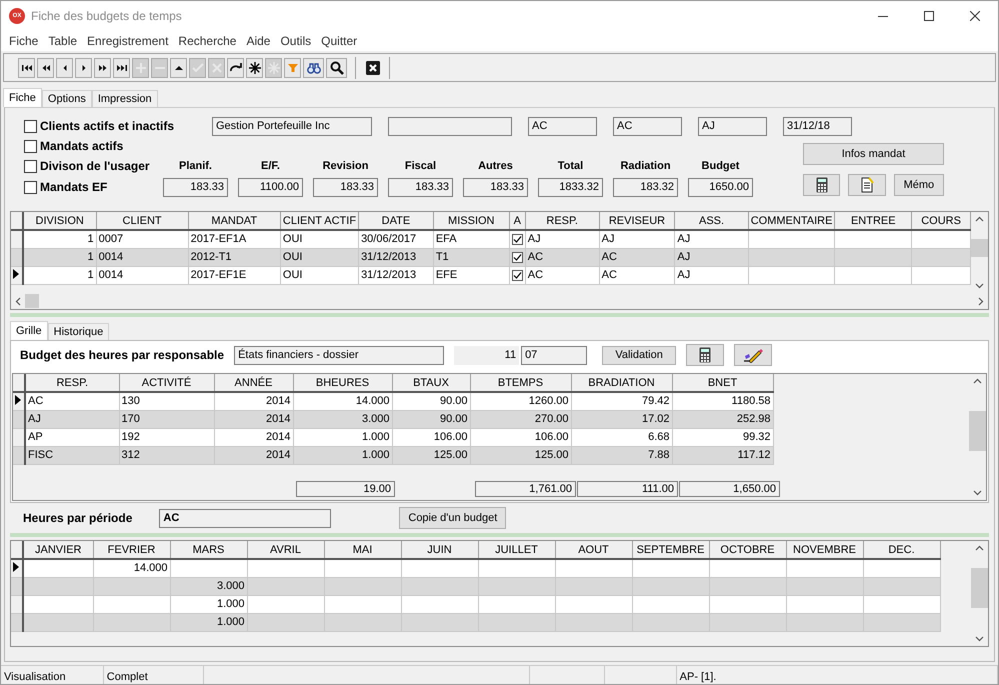  Describe the element at coordinates (867, 185) in the screenshot. I see `document-button` at that location.